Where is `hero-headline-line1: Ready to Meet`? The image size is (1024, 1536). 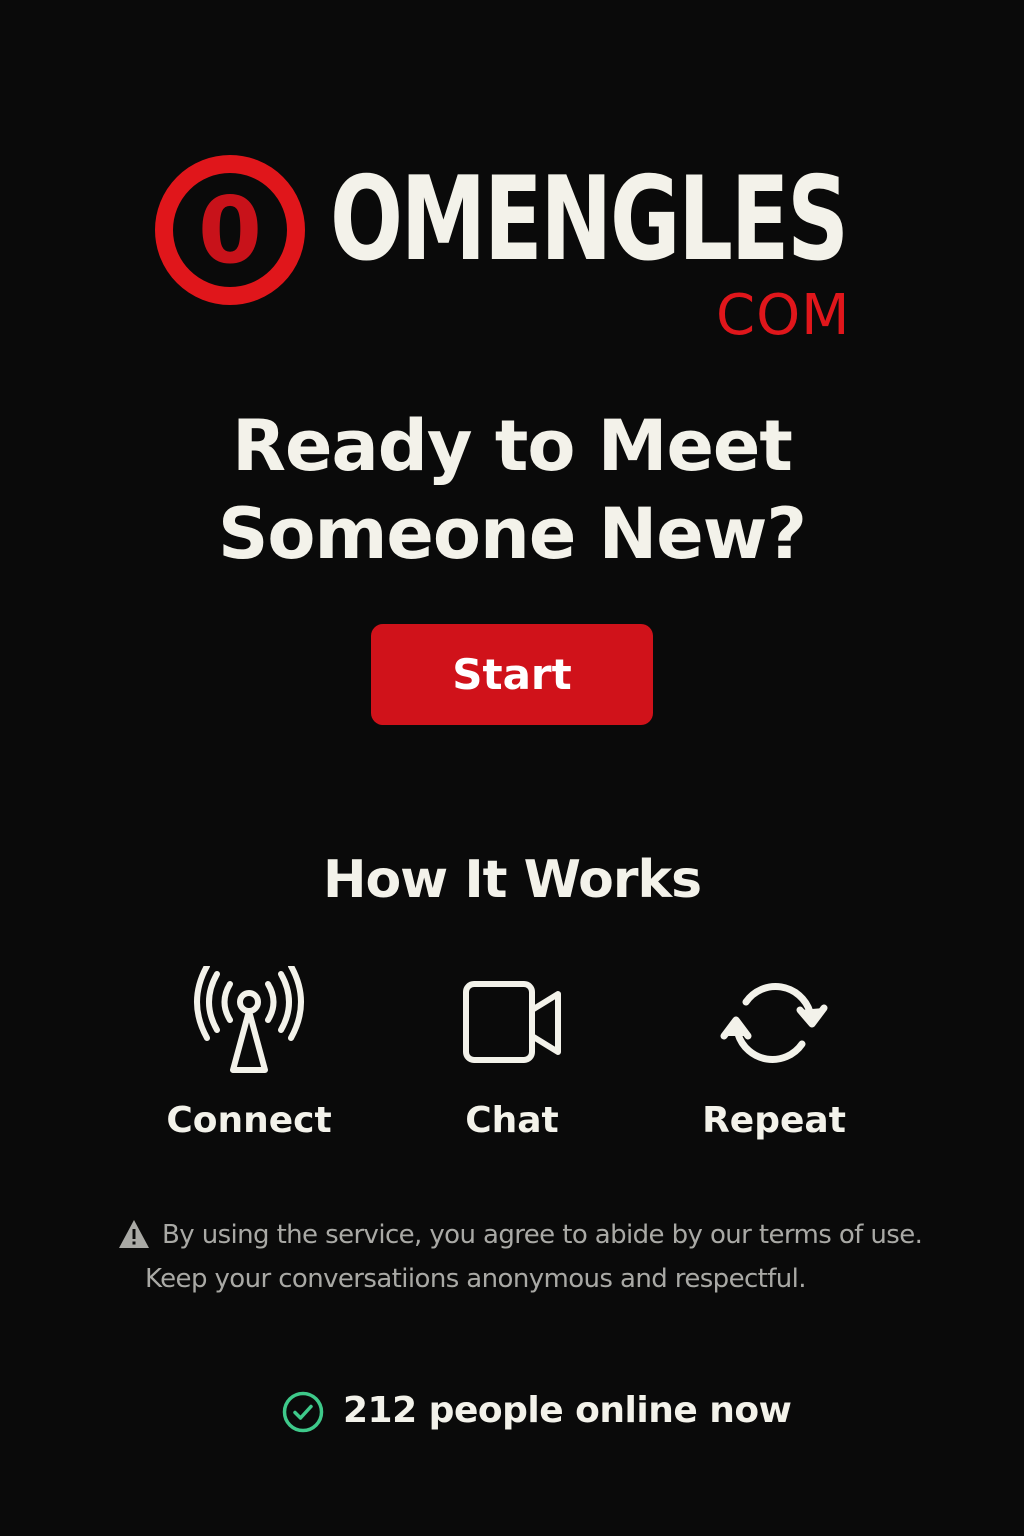
hero-headline-line1: Ready to Meet is located at coordinates (512, 446).